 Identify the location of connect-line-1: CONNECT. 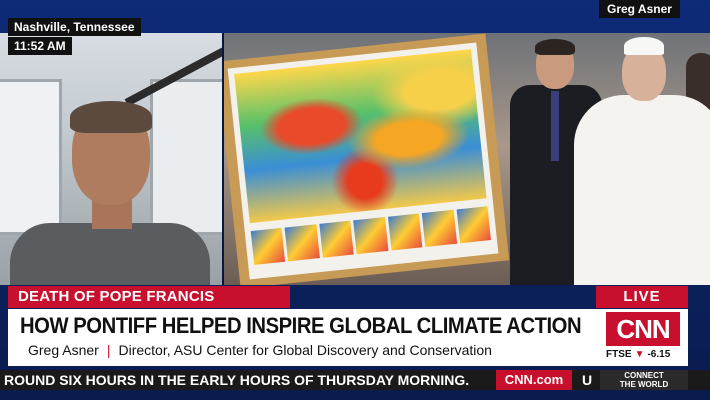
(644, 375).